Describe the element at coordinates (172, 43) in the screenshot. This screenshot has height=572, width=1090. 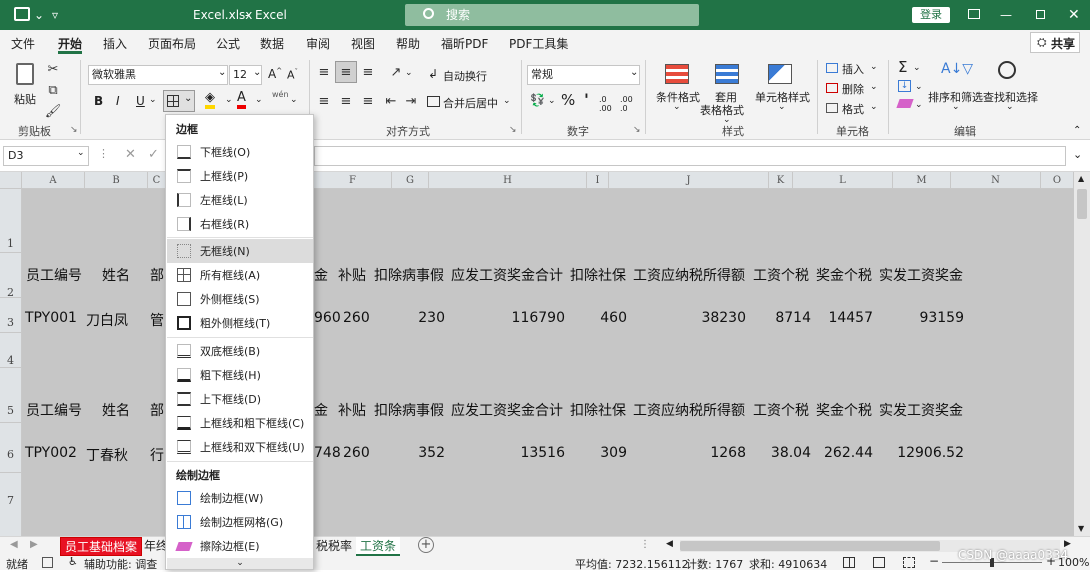
I see `tab-page-layout: 页面布局` at that location.